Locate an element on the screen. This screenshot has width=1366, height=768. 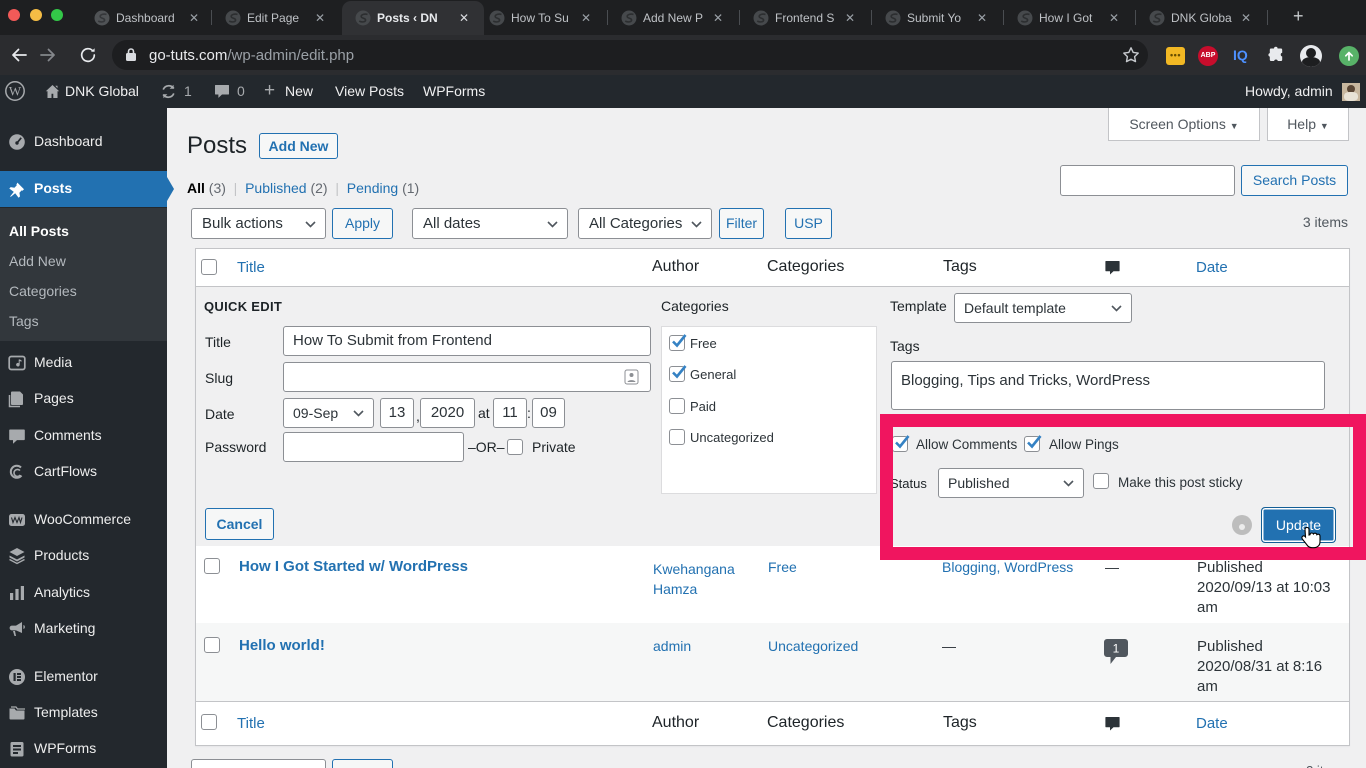
svg-text: W is located at coordinates (15, 91).